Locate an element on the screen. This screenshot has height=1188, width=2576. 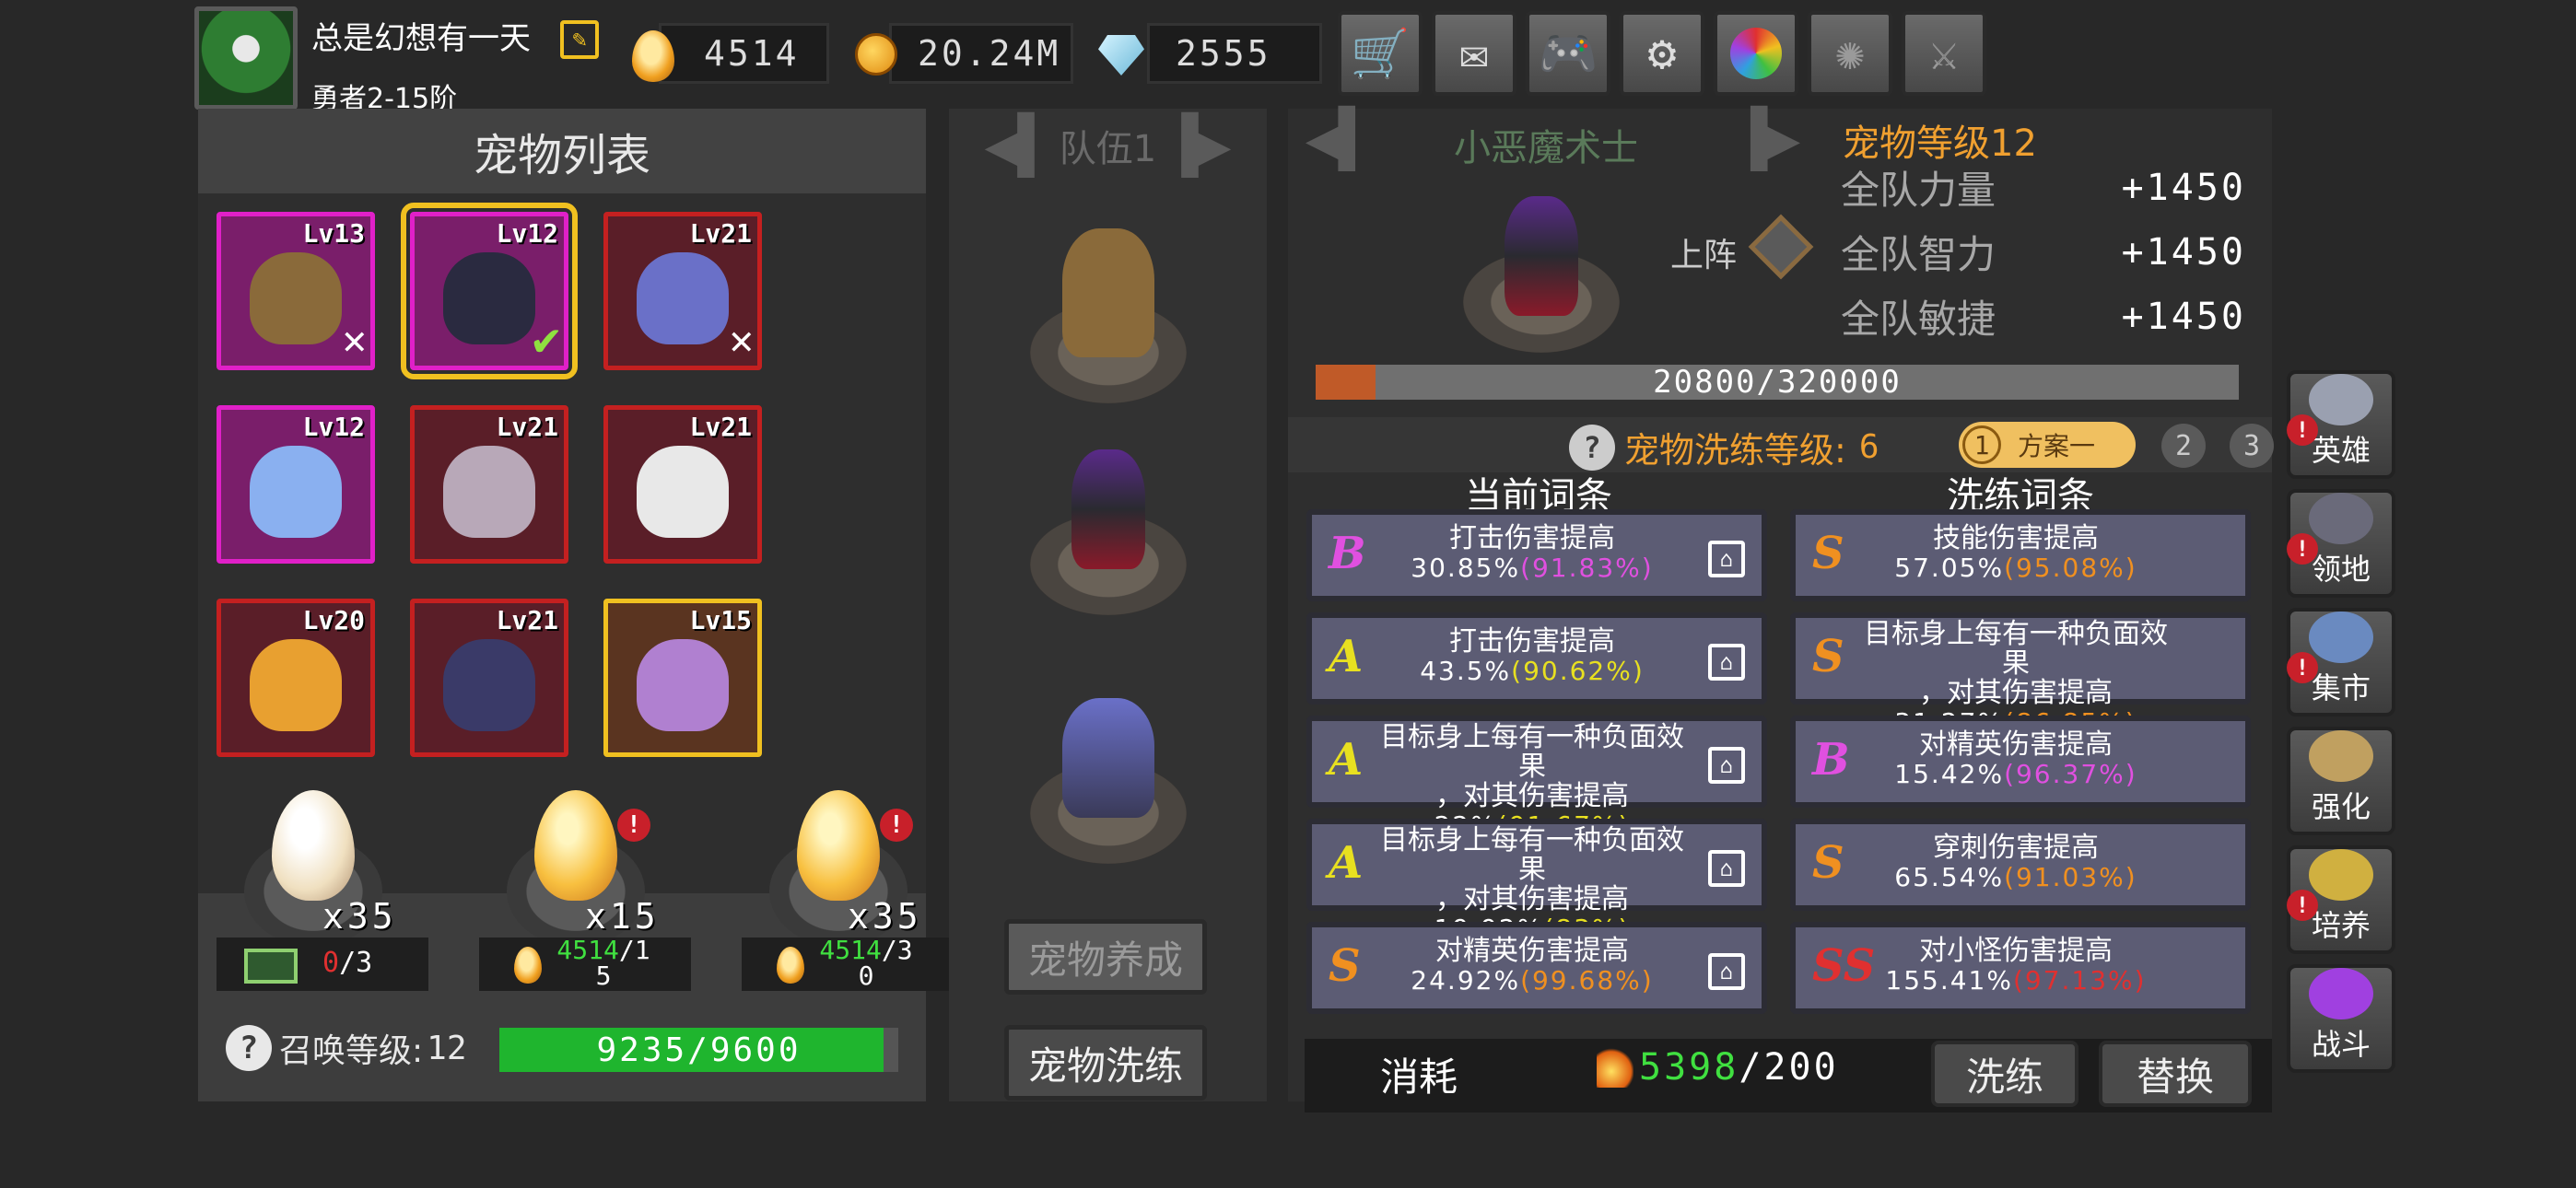
egg-summon-slot: ! x15 4514/1 5 is located at coordinates (594, 882).